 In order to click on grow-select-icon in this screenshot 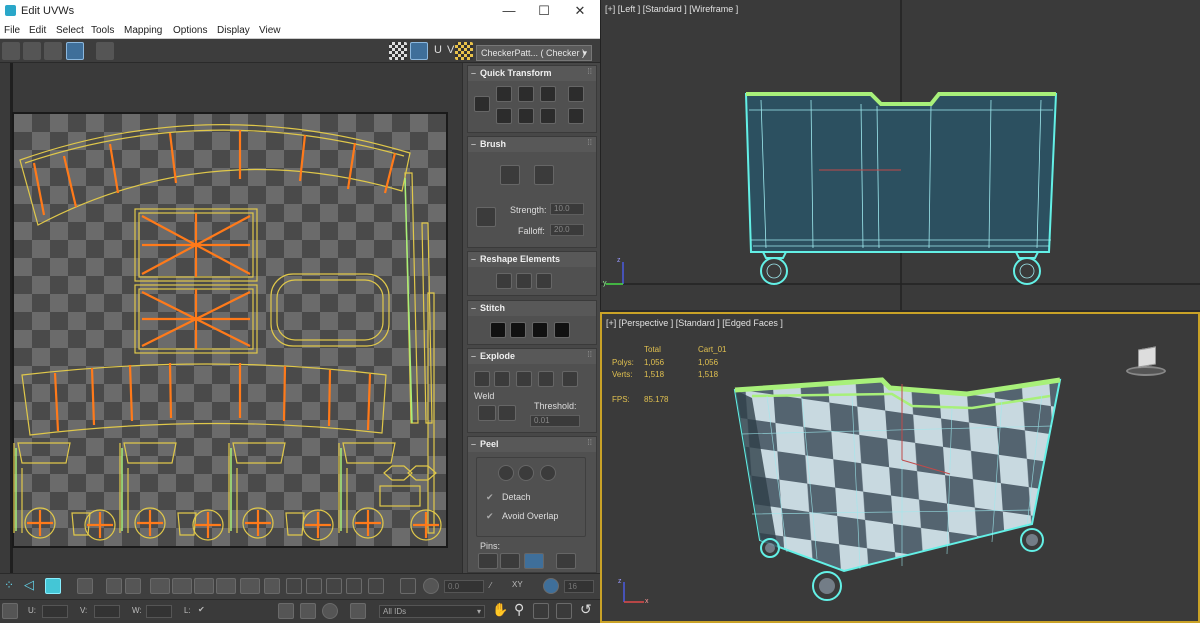, I will do `click(114, 586)`.